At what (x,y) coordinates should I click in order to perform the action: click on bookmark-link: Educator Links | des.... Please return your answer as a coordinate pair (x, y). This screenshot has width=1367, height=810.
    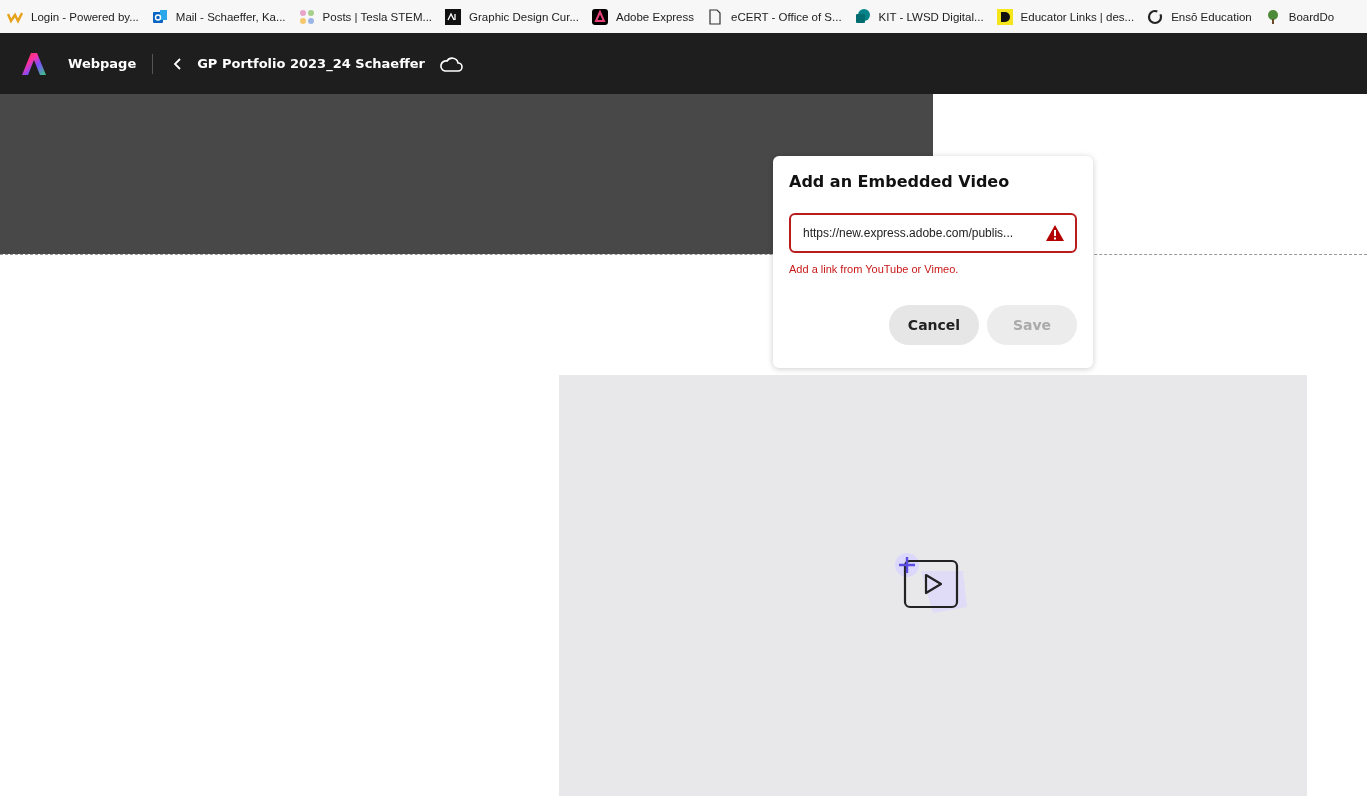
    Looking at the image, I should click on (1065, 16).